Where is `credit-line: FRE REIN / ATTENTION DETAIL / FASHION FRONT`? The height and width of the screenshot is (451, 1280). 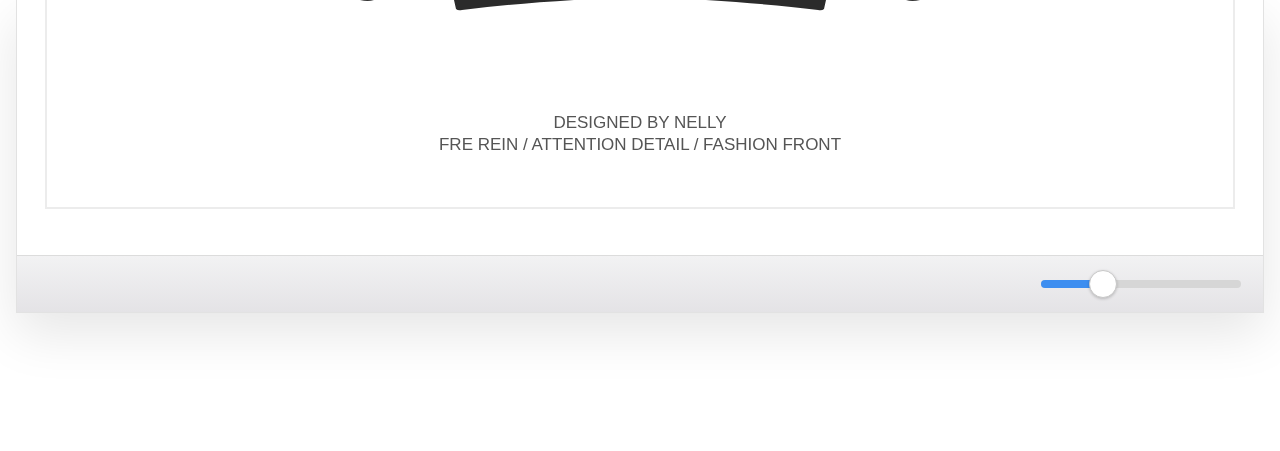
credit-line: FRE REIN / ATTENTION DETAIL / FASHION FRONT is located at coordinates (640, 145).